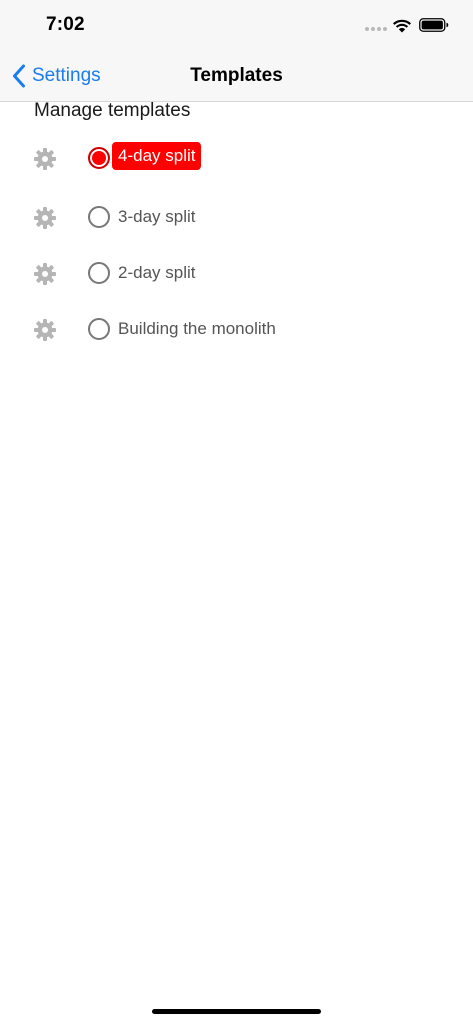 The height and width of the screenshot is (1024, 473). What do you see at coordinates (402, 26) in the screenshot?
I see `wifi-icon` at bounding box center [402, 26].